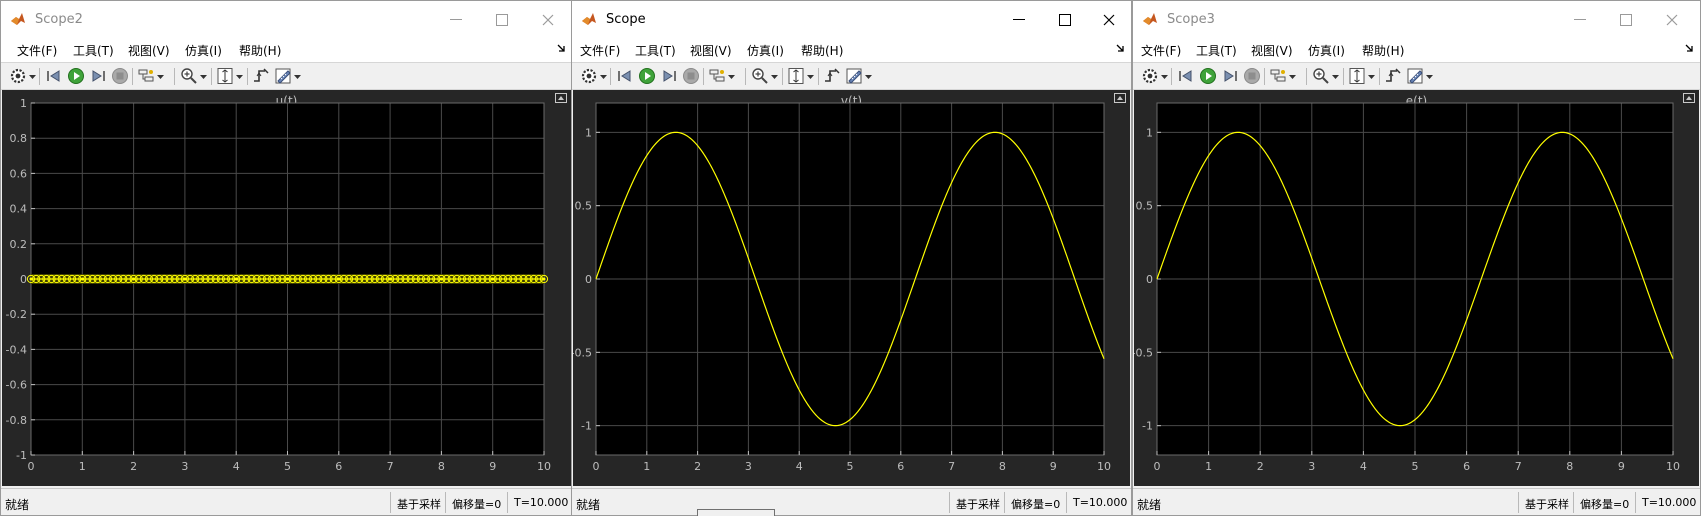 This screenshot has width=1701, height=516. What do you see at coordinates (851, 19) in the screenshot?
I see `title-bar: Scope` at bounding box center [851, 19].